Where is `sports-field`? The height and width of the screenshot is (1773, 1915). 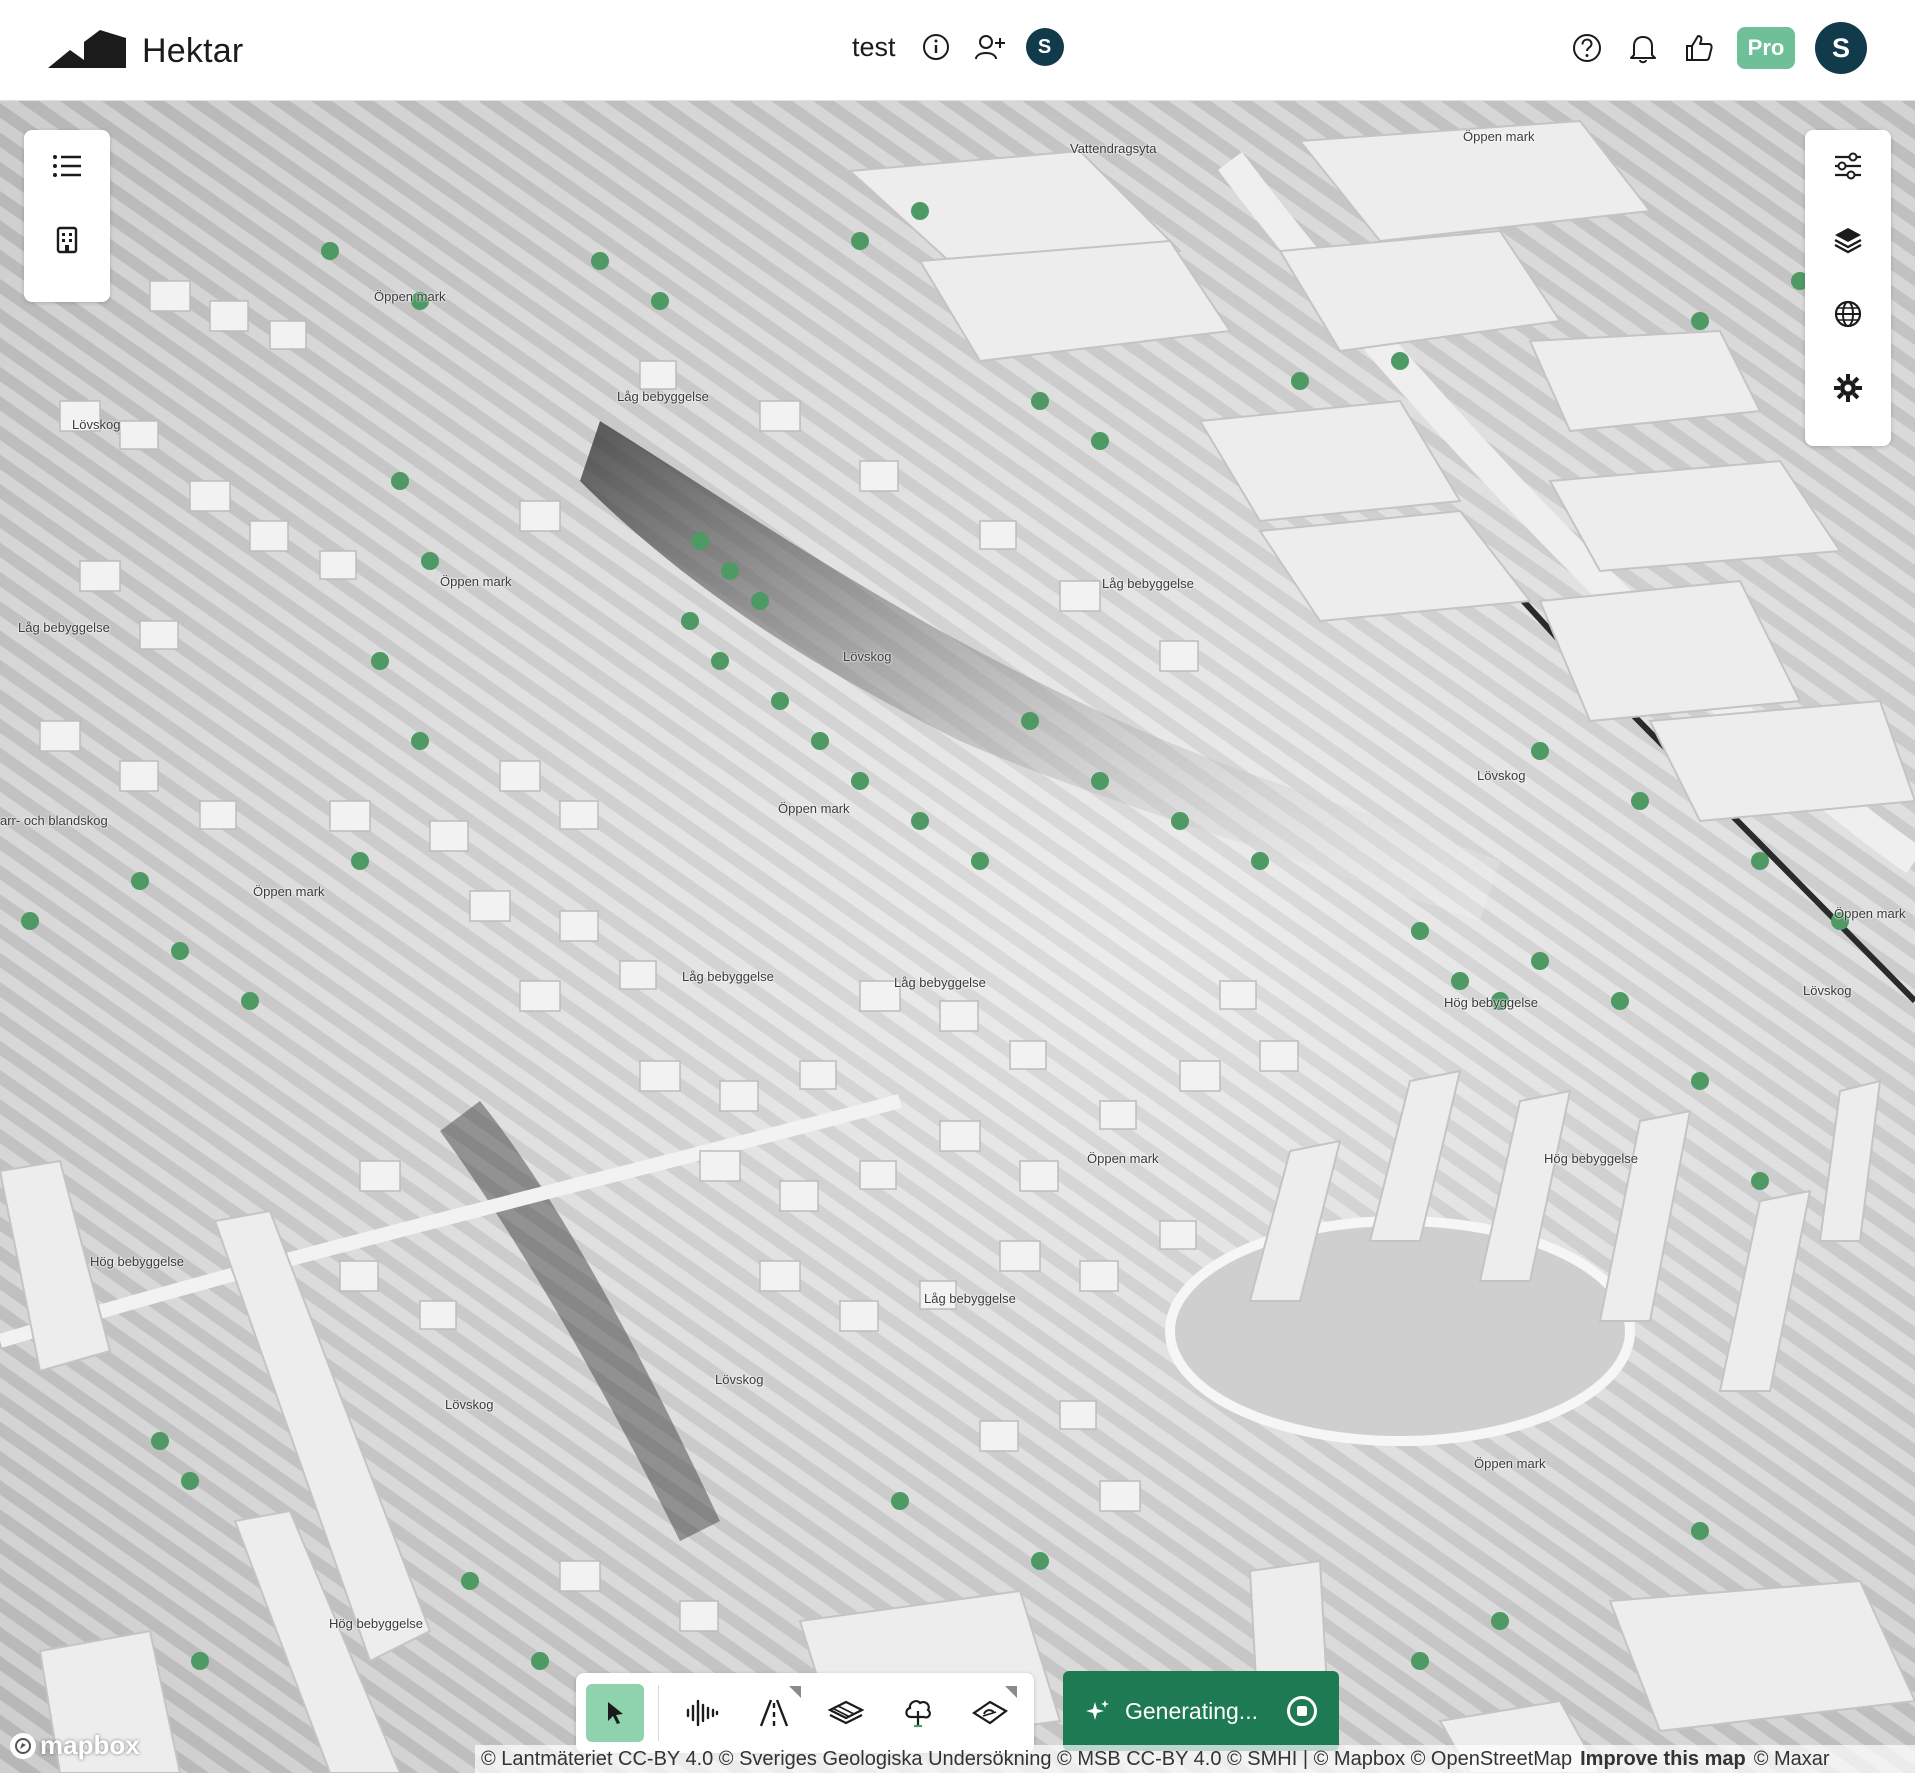
sports-field is located at coordinates (1400, 1331).